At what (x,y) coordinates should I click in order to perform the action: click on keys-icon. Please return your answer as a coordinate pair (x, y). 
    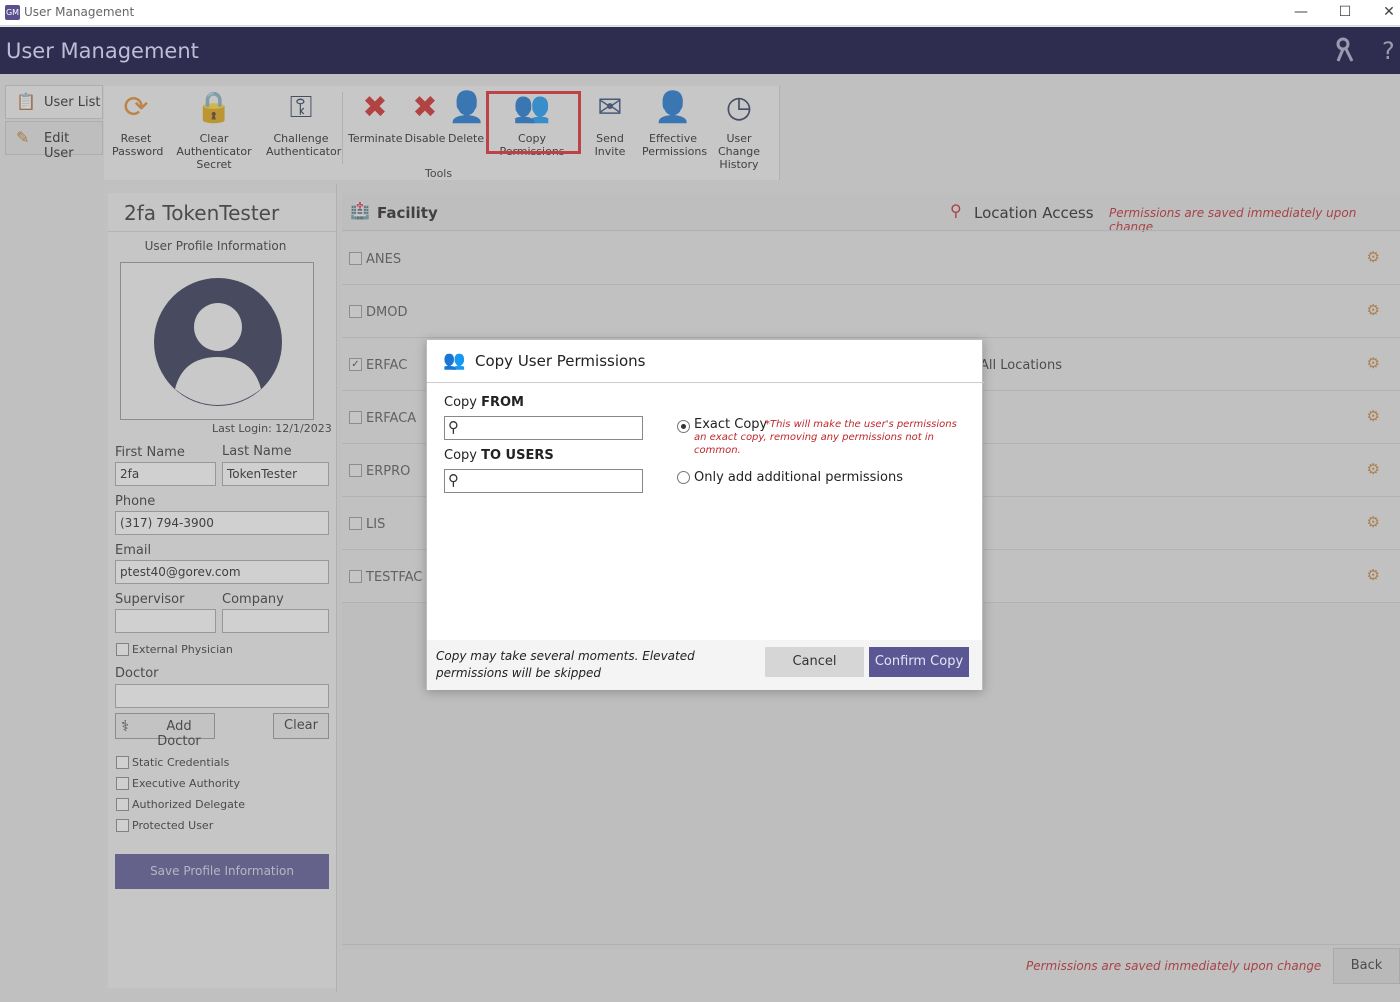
    Looking at the image, I should click on (1346, 53).